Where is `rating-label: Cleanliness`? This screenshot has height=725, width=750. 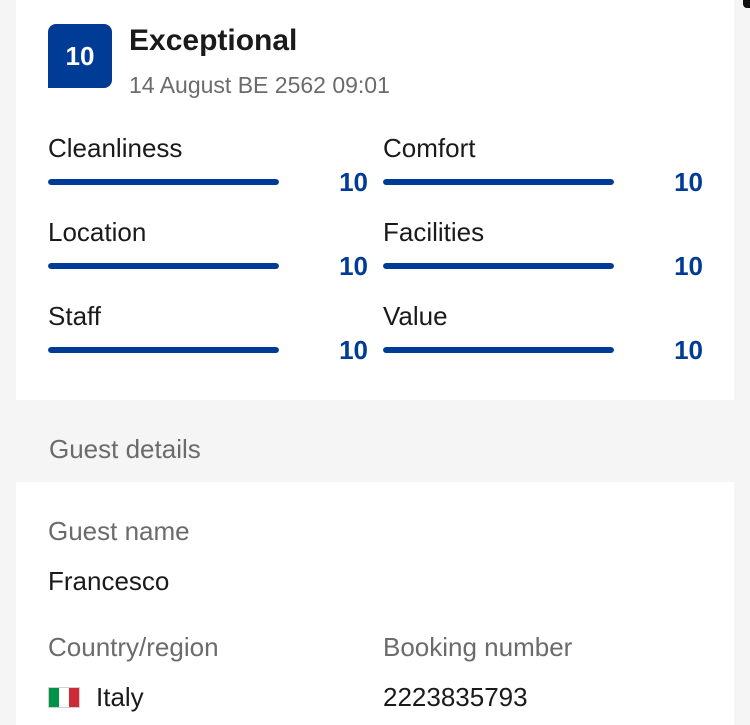
rating-label: Cleanliness is located at coordinates (115, 148).